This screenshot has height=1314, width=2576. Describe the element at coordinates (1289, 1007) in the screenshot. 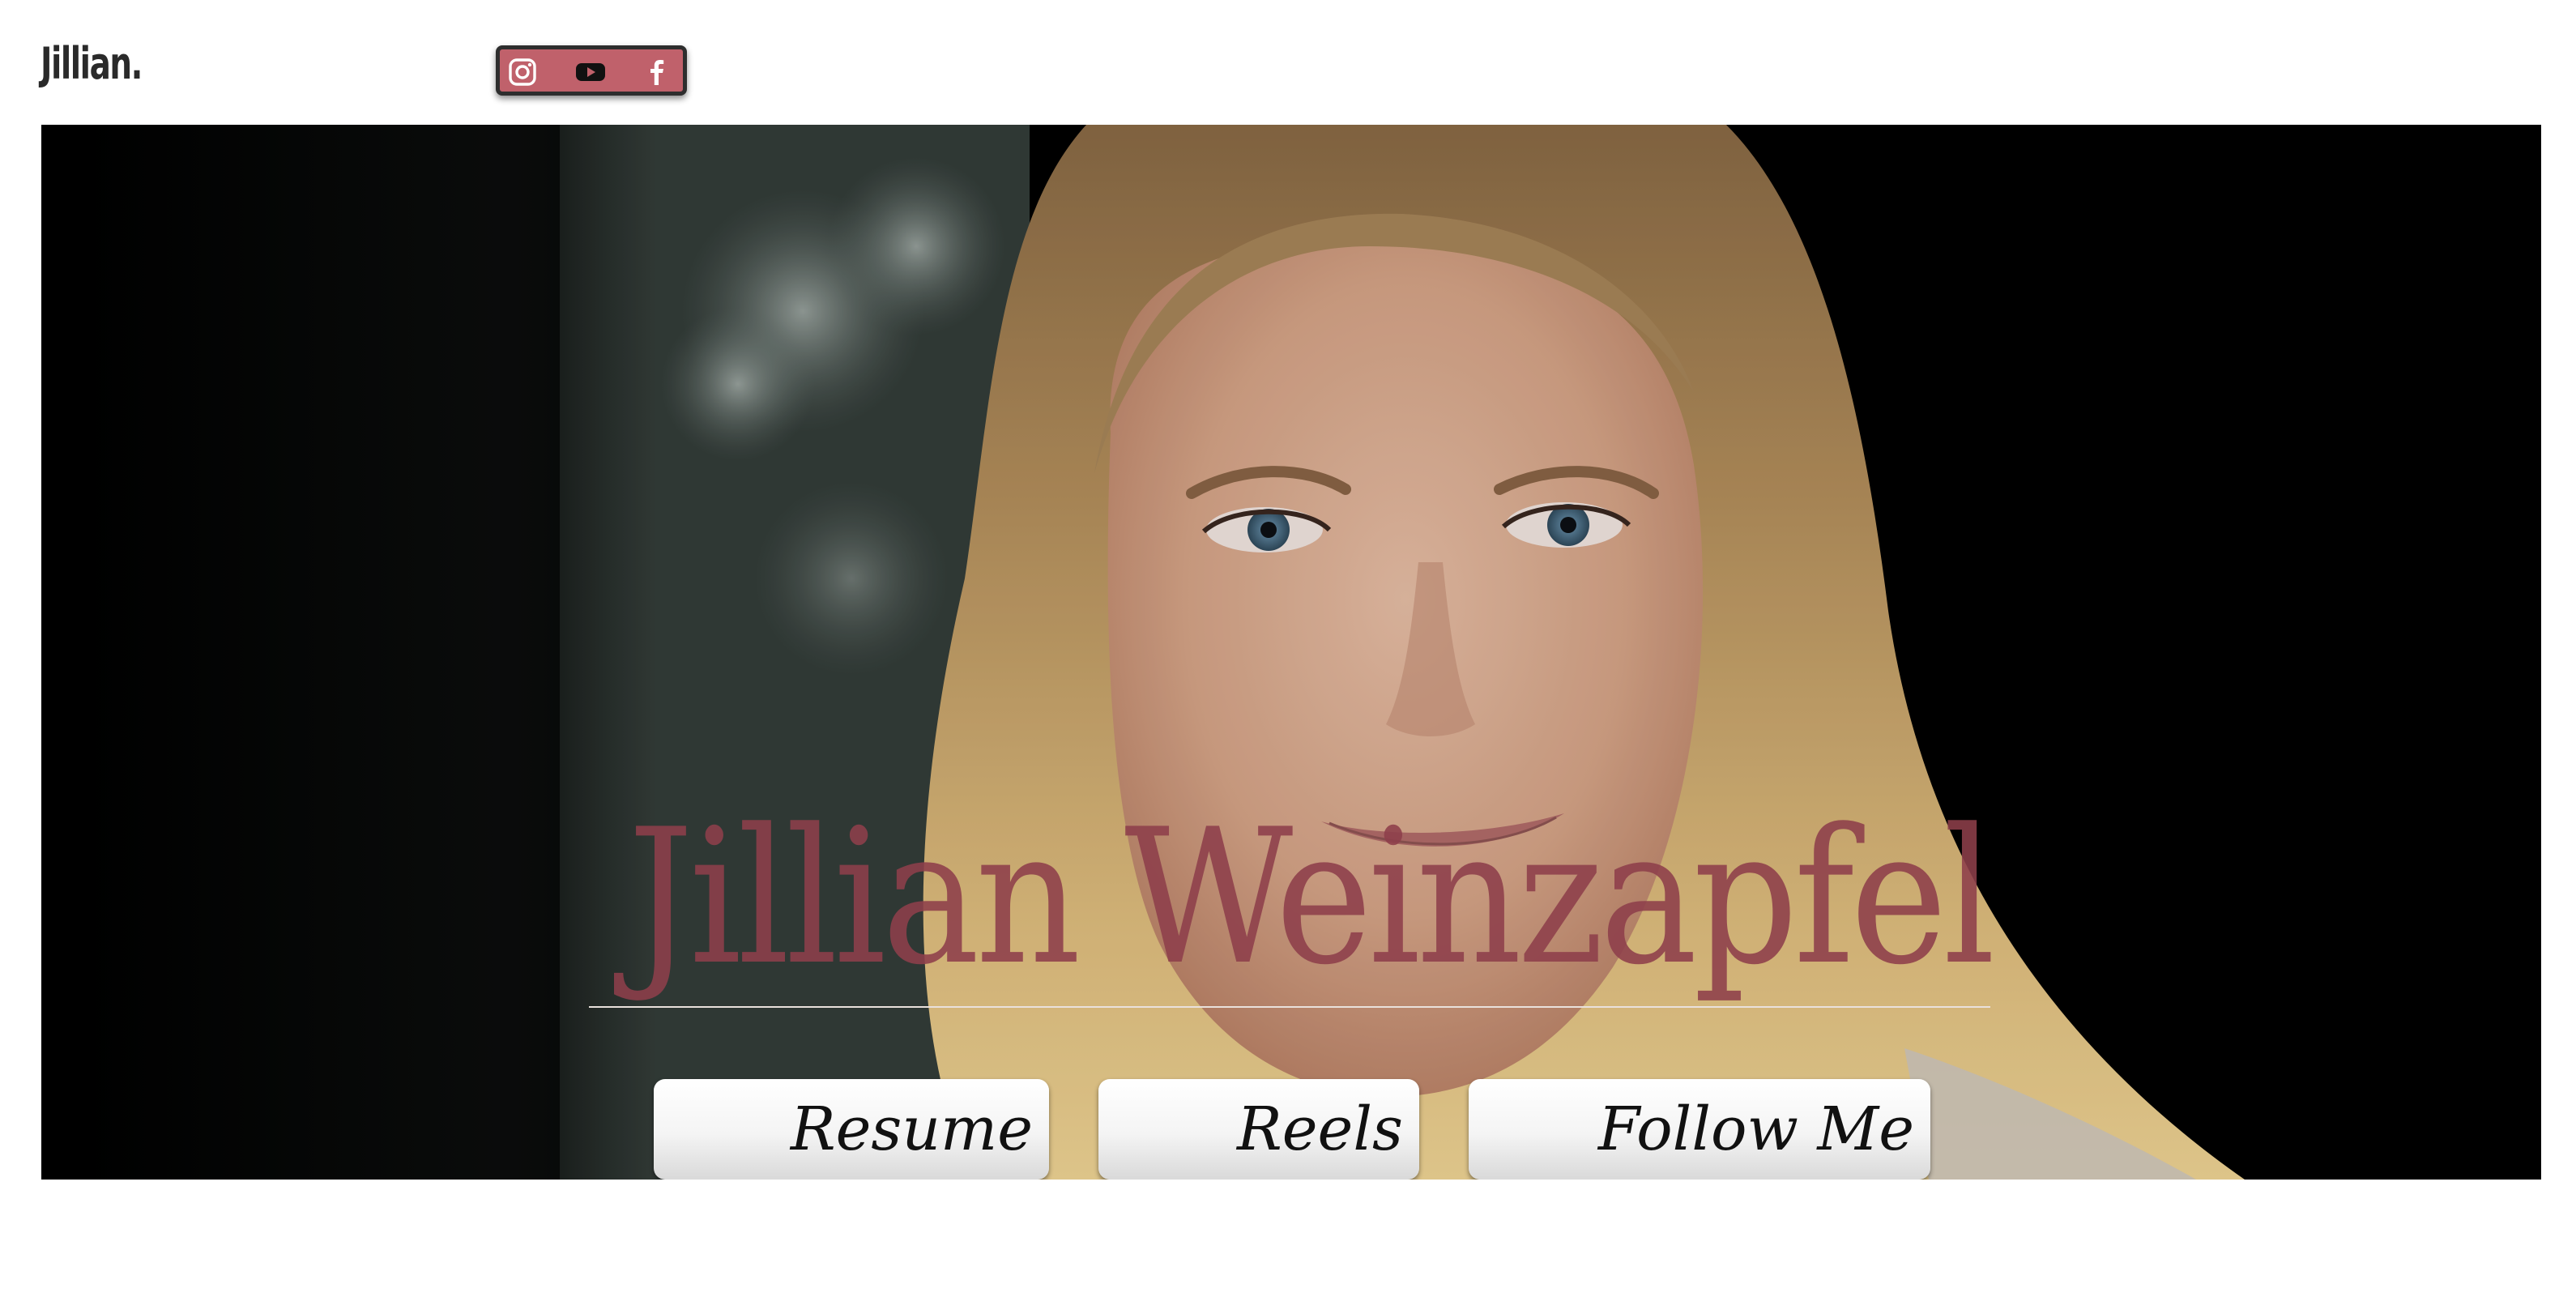

I see `hero-divider` at that location.